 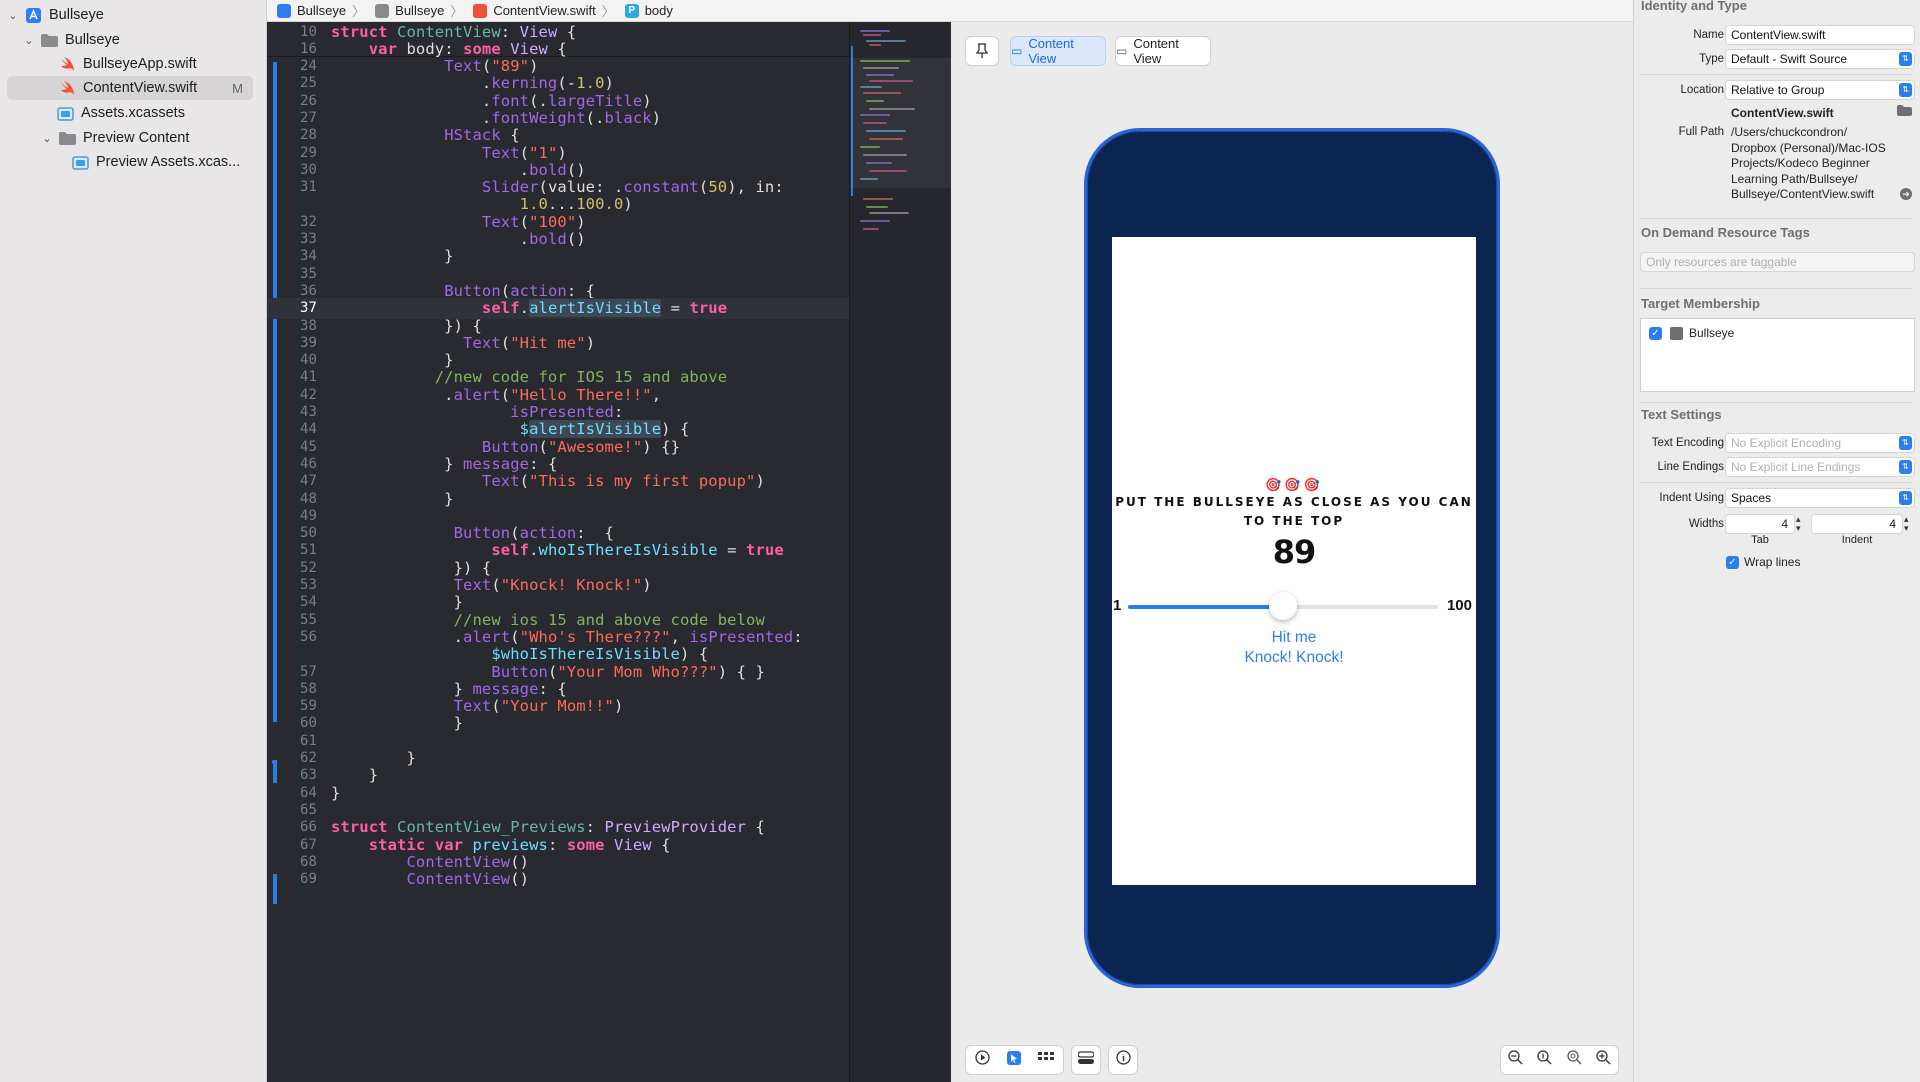 I want to click on code-line: $whoIsThereIsVisible) {, so click(x=519, y=654).